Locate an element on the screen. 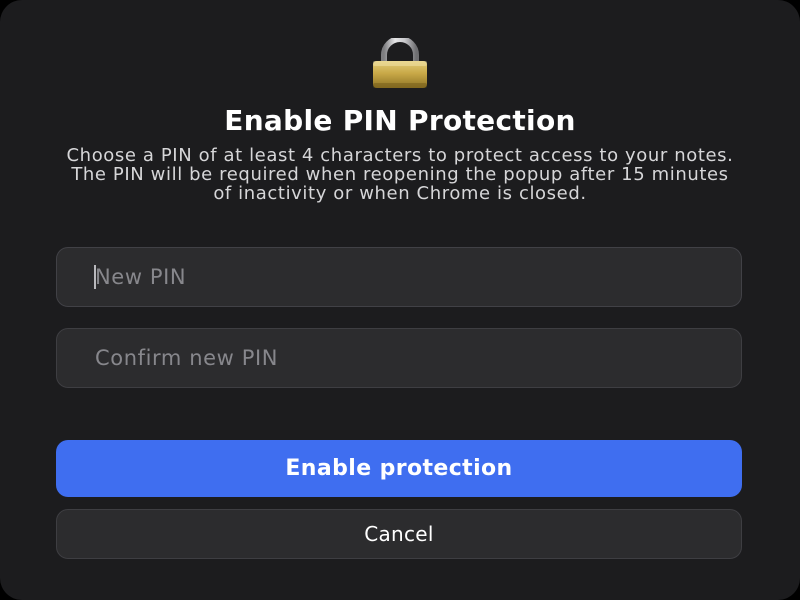 This screenshot has height=600, width=800. cancel-label: Cancel is located at coordinates (399, 534).